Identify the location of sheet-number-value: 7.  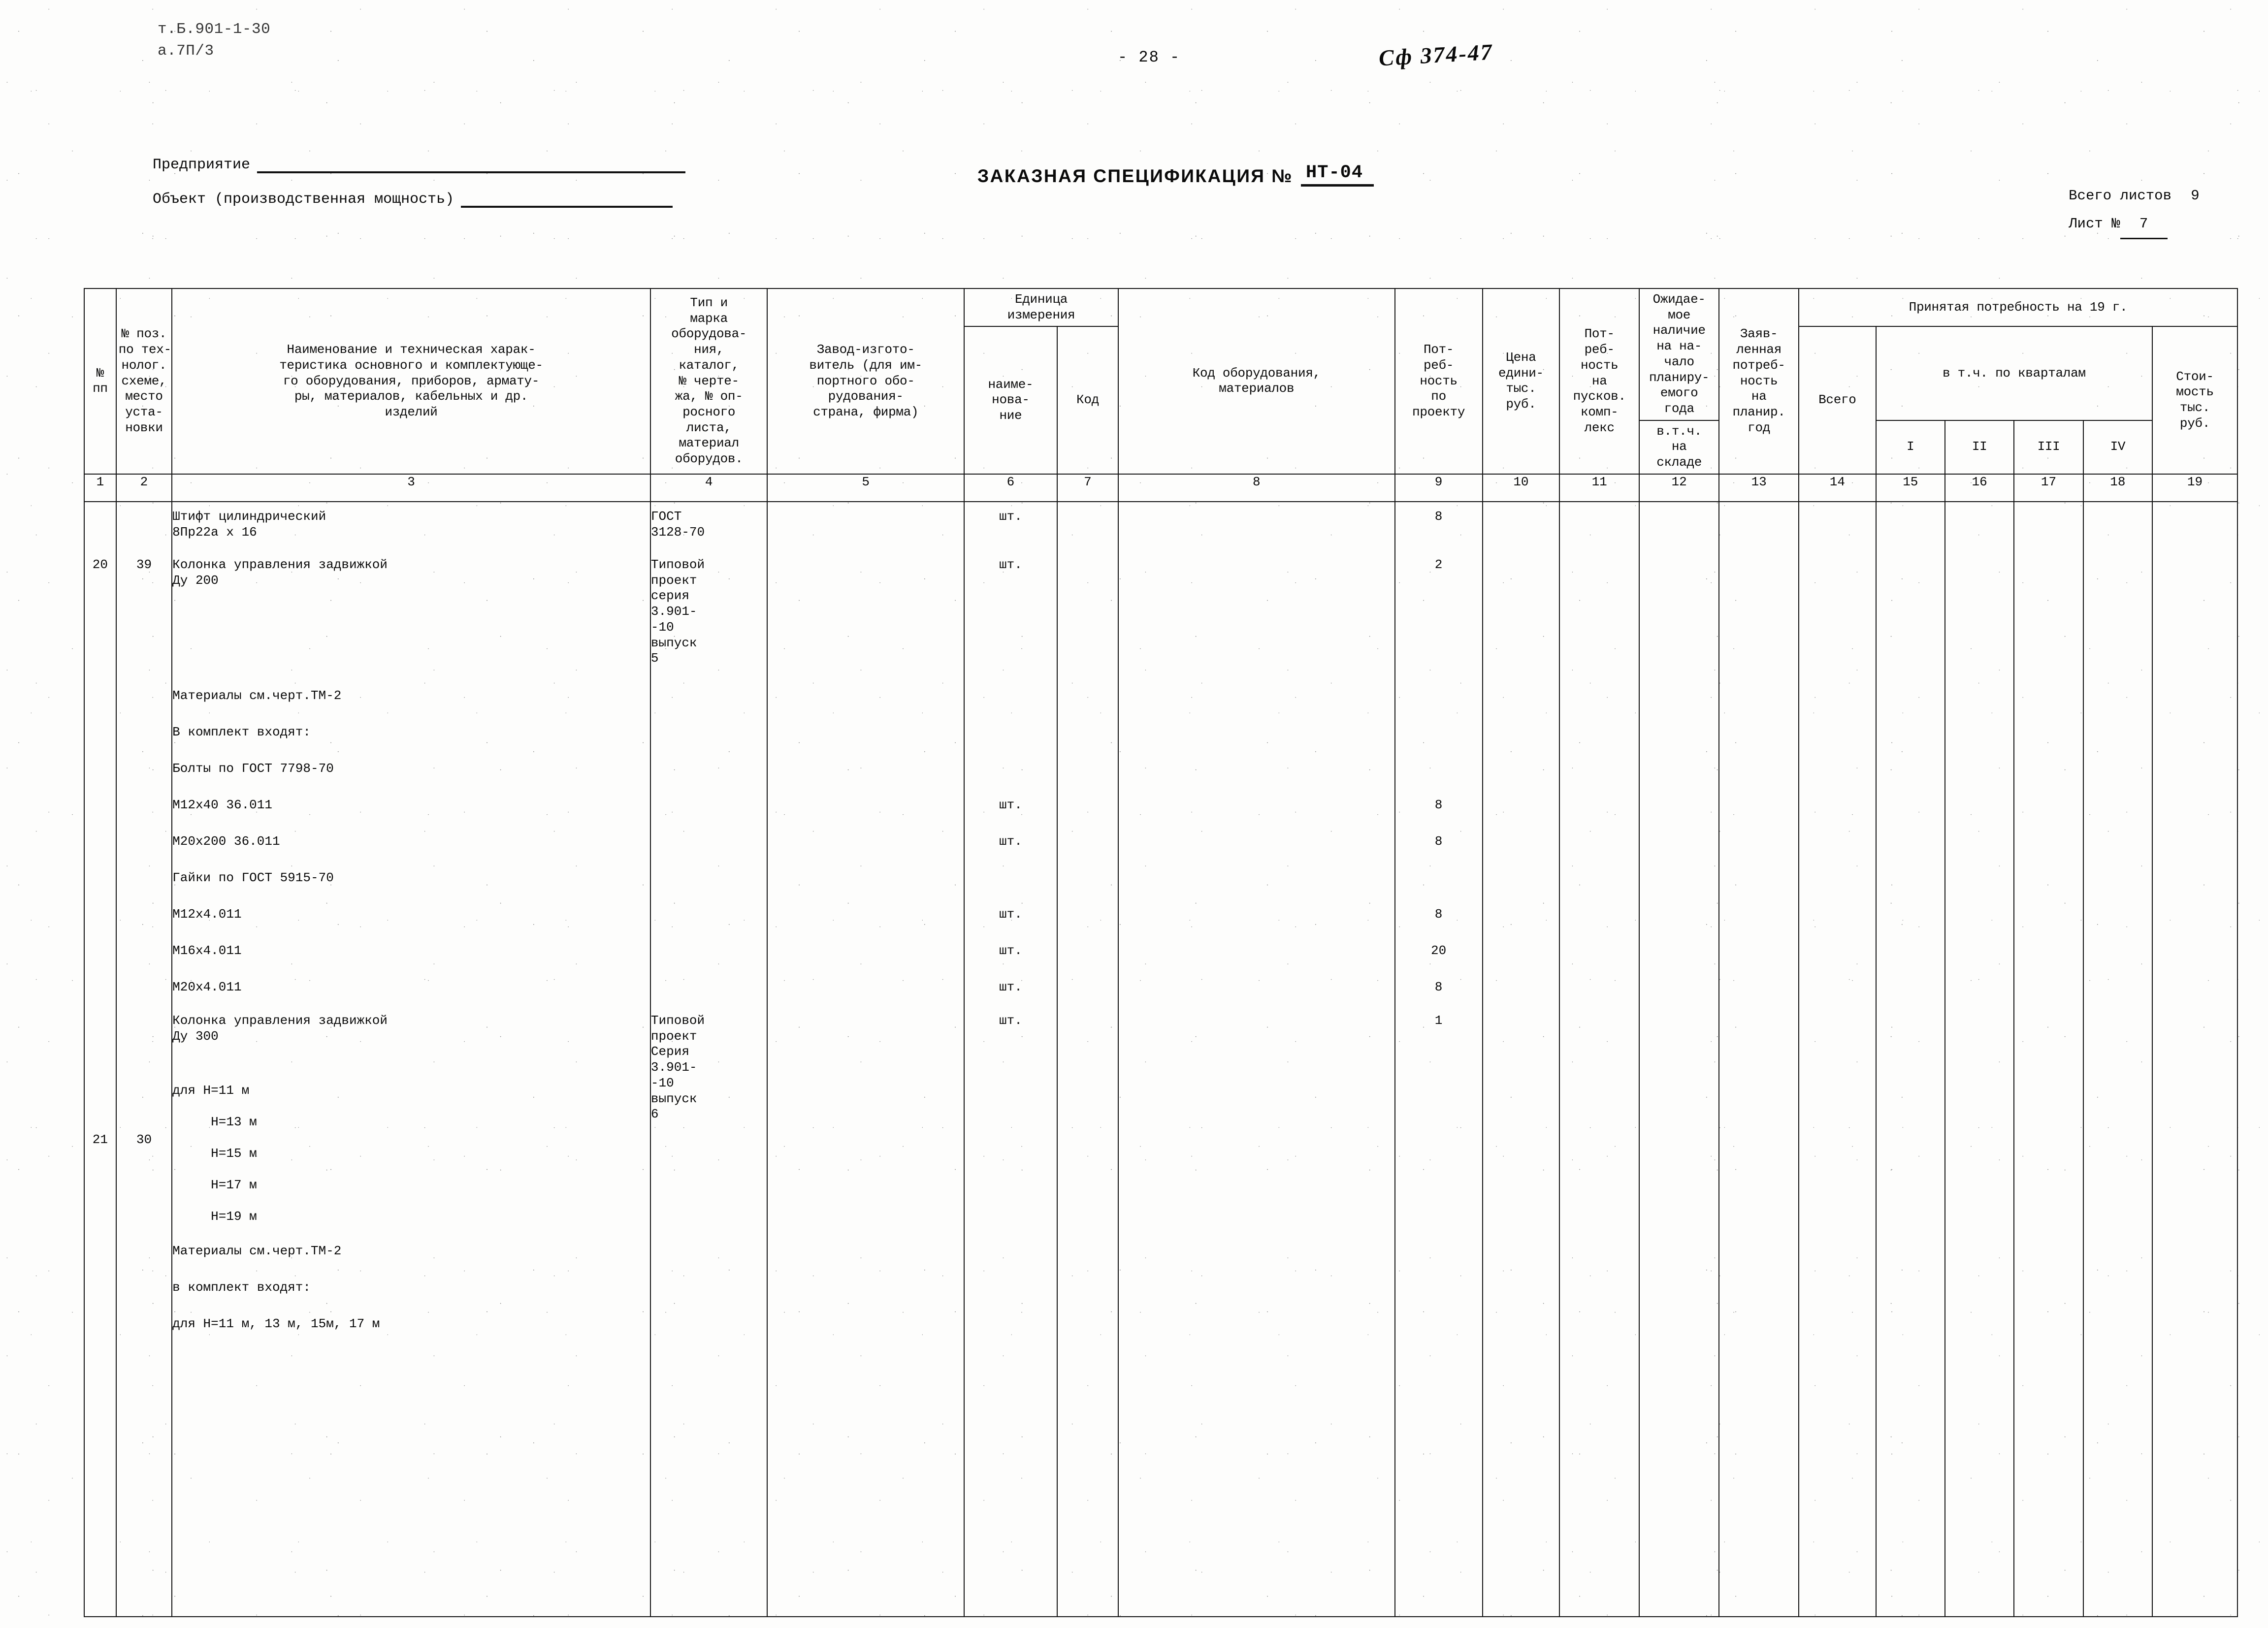
(2144, 225).